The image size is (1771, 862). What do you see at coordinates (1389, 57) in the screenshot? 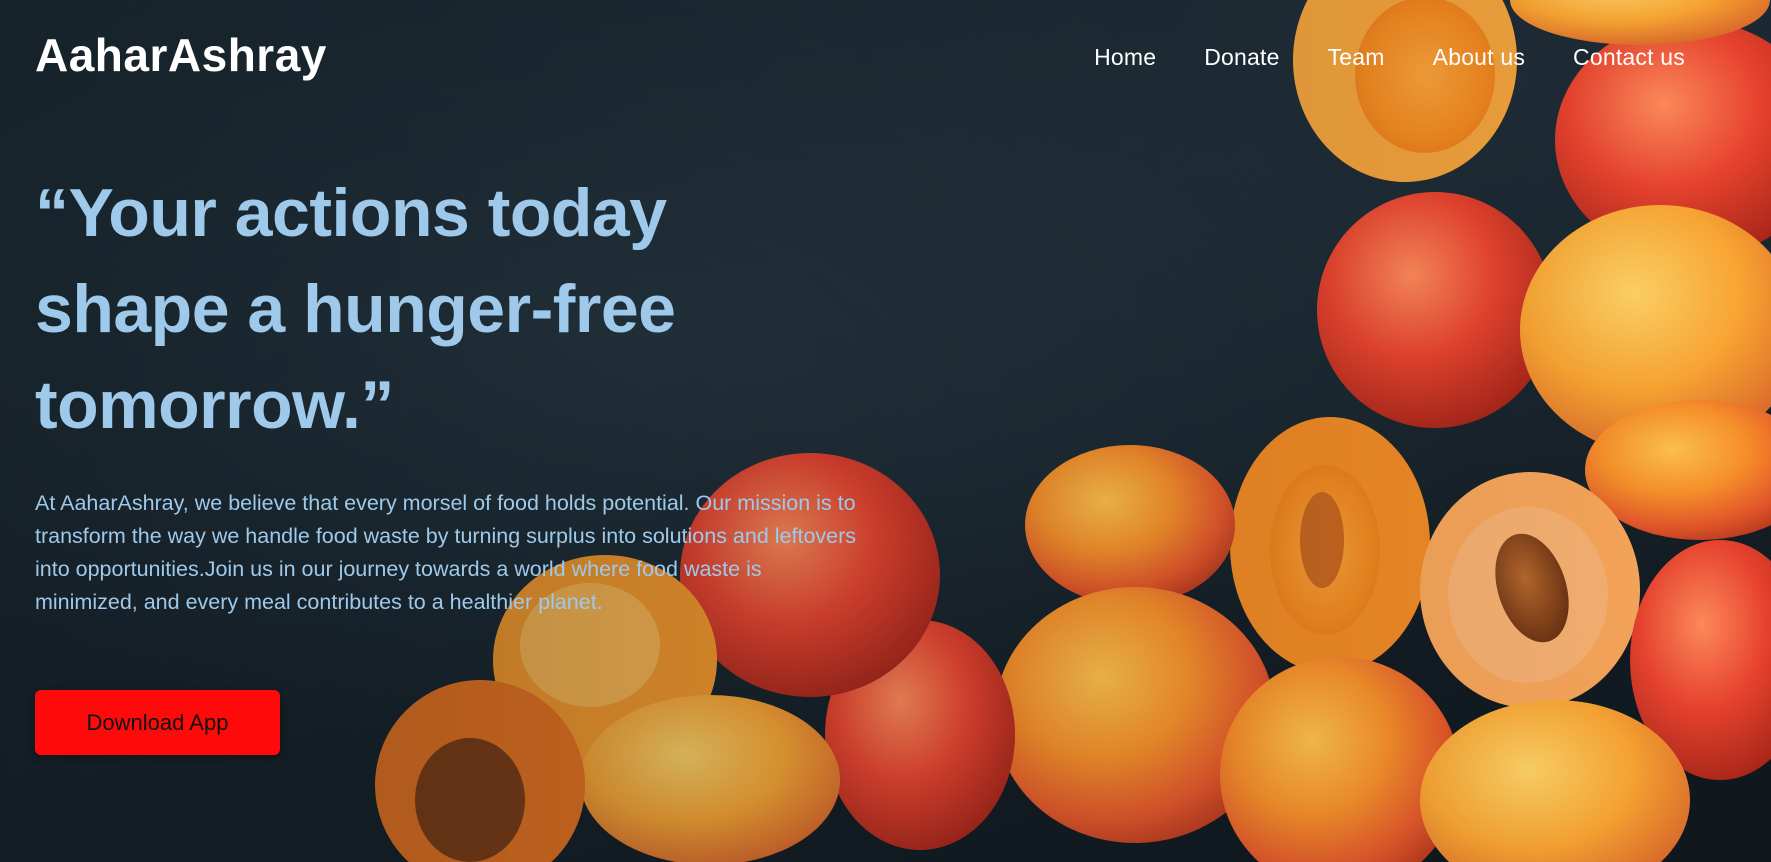
I see `nav-menu: Home Donate Team About us Contact us` at bounding box center [1389, 57].